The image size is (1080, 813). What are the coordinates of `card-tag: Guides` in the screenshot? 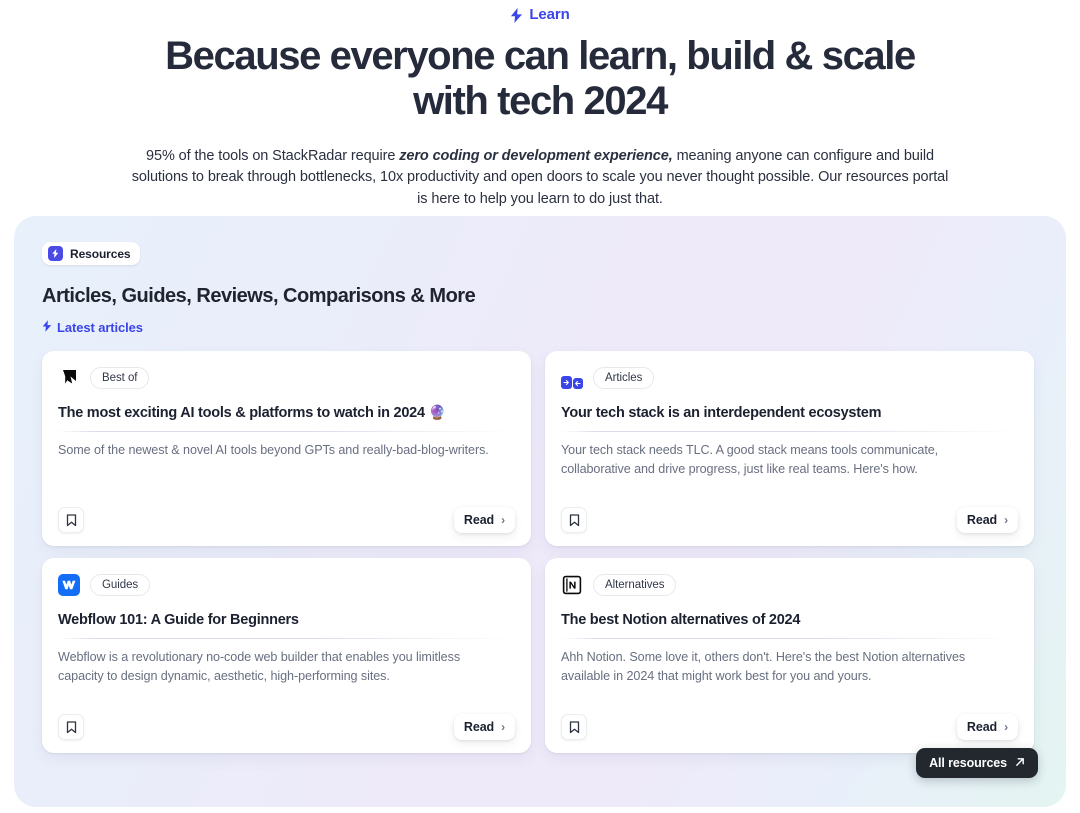 It's located at (120, 585).